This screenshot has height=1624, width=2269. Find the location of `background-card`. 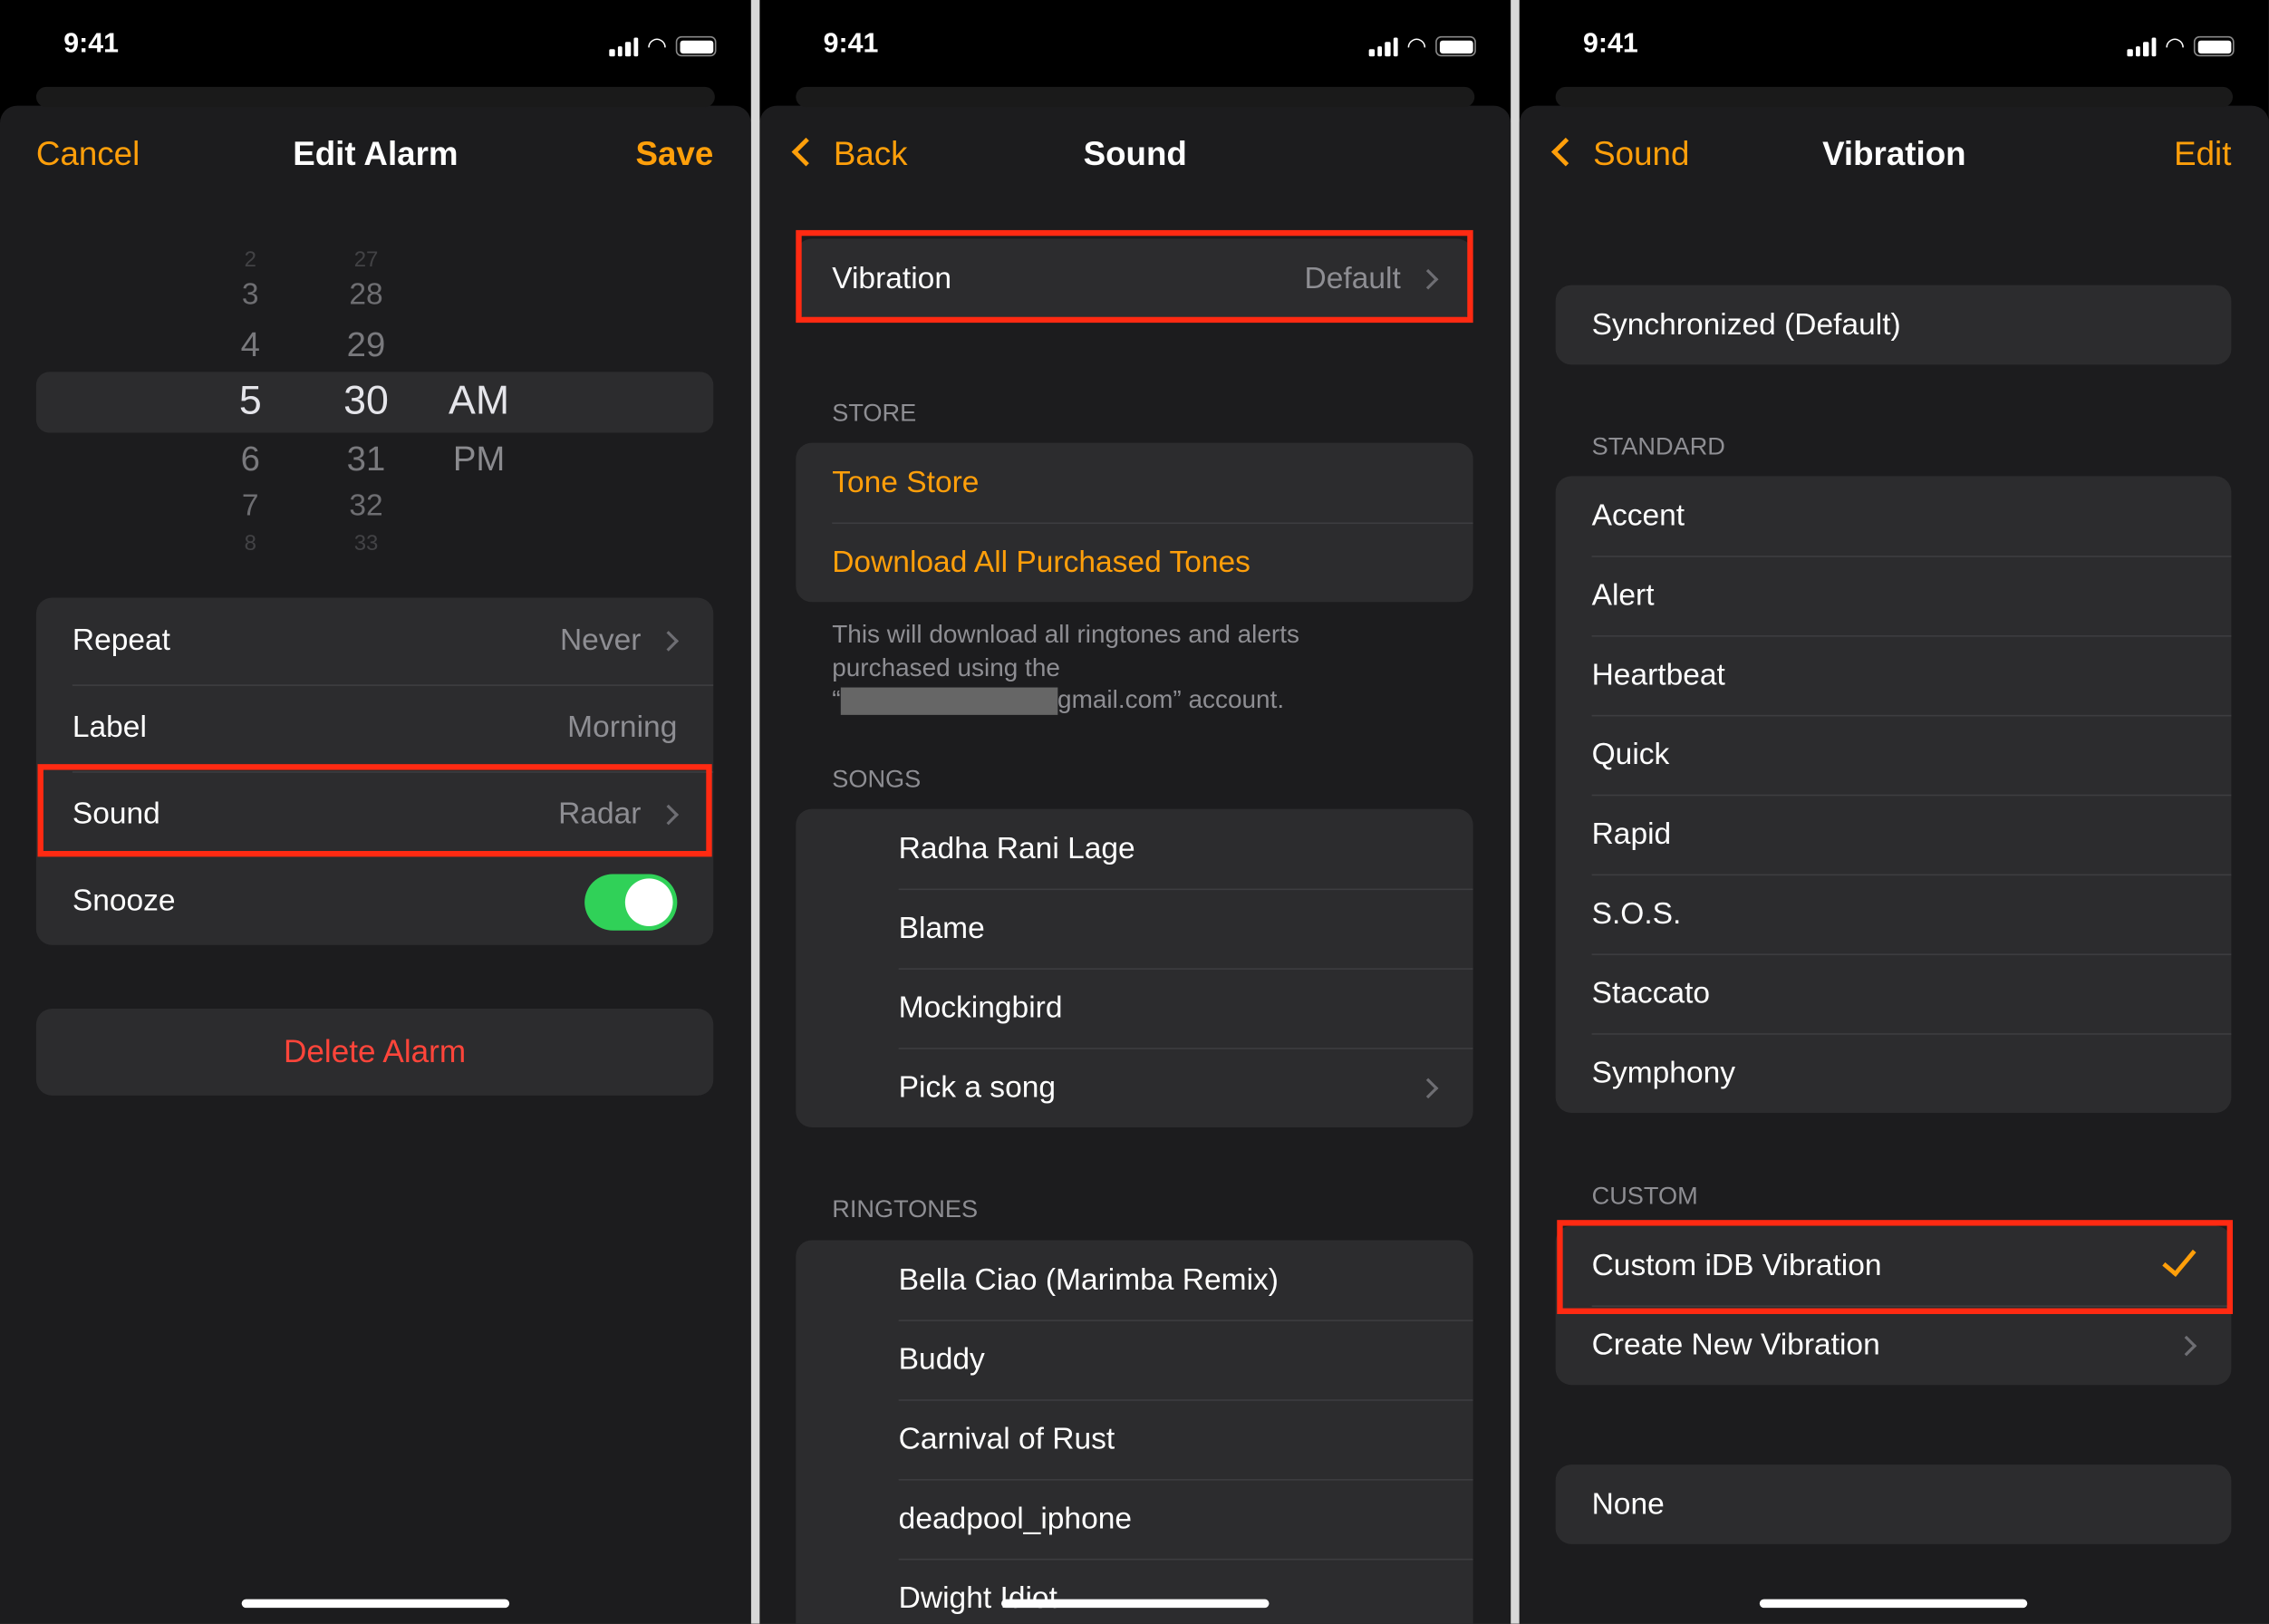

background-card is located at coordinates (375, 97).